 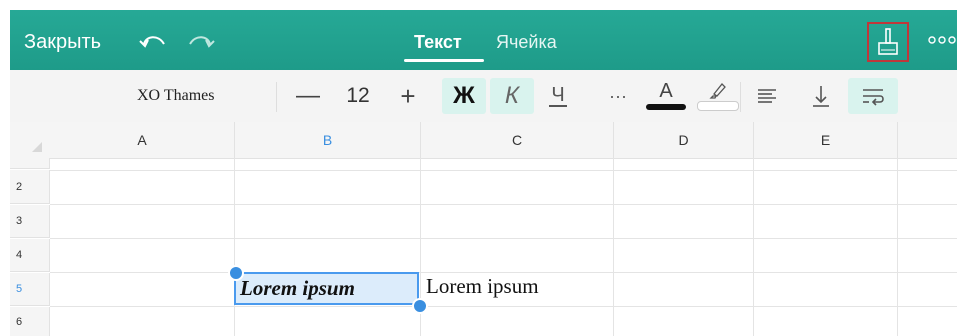 I want to click on more-dots-icon, so click(x=942, y=40).